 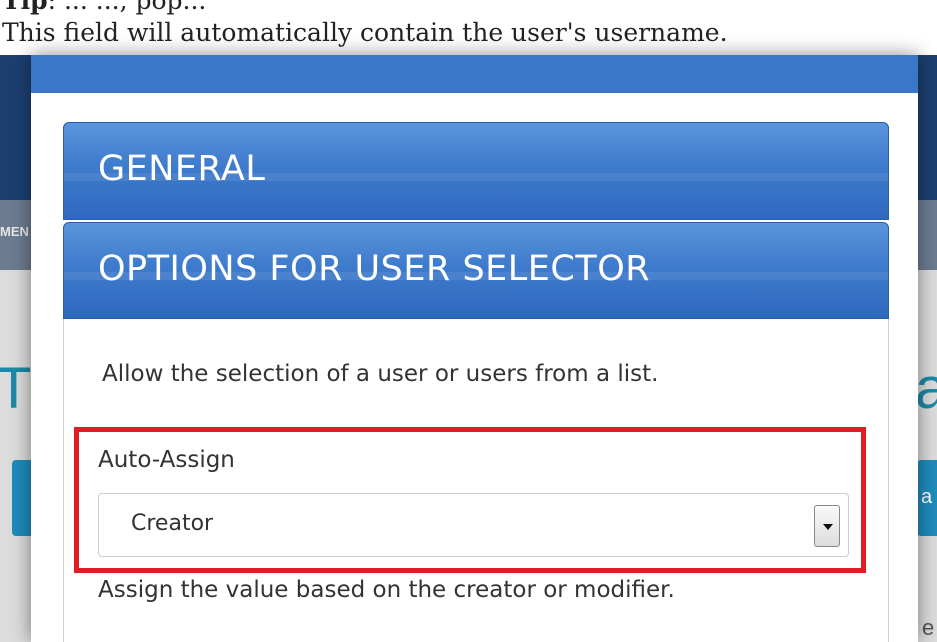 I want to click on auto-assign-value: Creator, so click(x=172, y=523).